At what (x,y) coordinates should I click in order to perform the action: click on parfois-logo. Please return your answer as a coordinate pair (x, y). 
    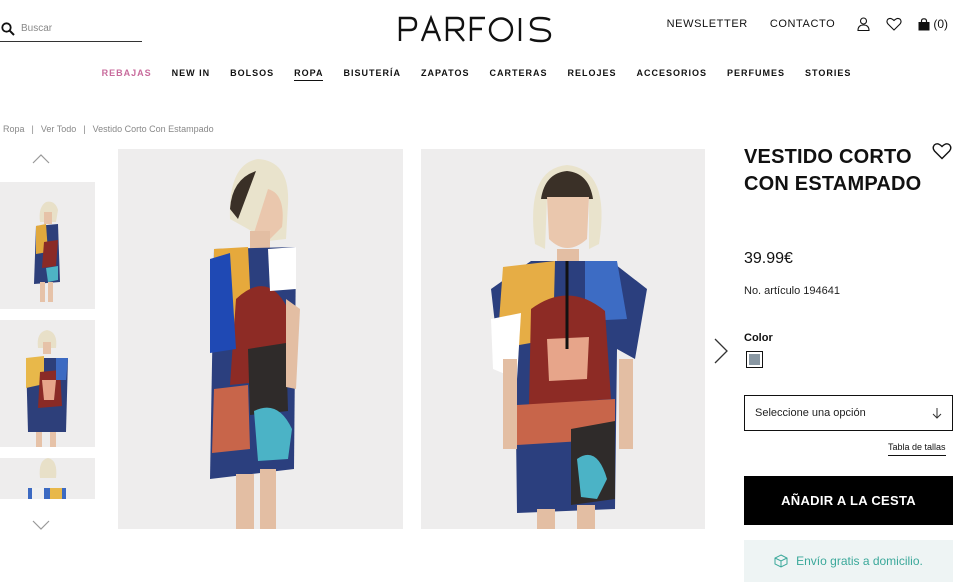
    Looking at the image, I should click on (476, 29).